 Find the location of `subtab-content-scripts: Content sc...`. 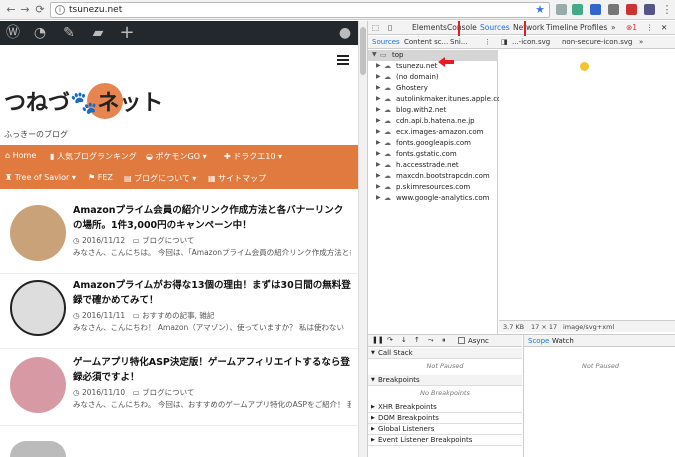

subtab-content-scripts: Content sc... is located at coordinates (426, 42).